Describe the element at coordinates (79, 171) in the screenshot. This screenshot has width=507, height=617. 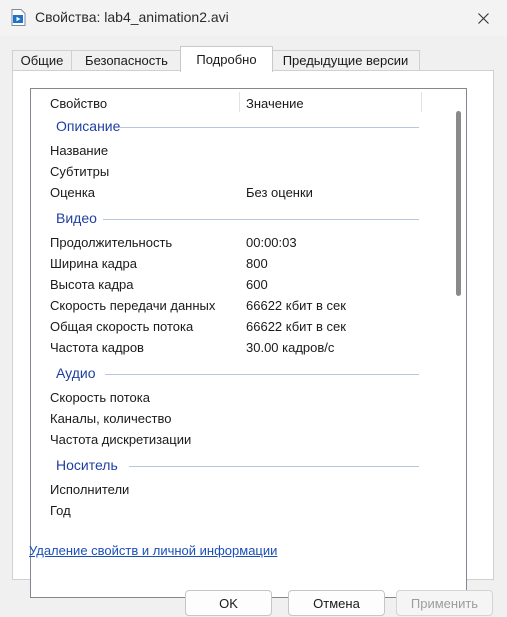
I see `property-label: Субтитры` at that location.